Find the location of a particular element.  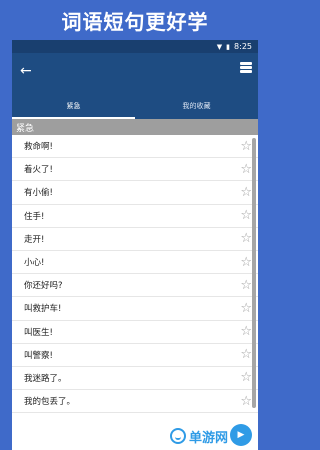

tab-label: 我的收藏 is located at coordinates (196, 106).